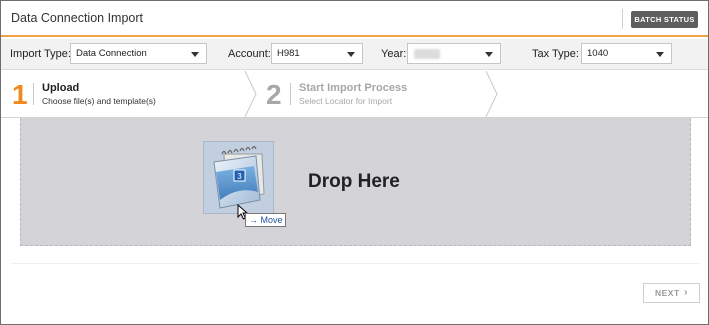 The image size is (709, 325). Describe the element at coordinates (288, 53) in the screenshot. I see `account-value: H981` at that location.